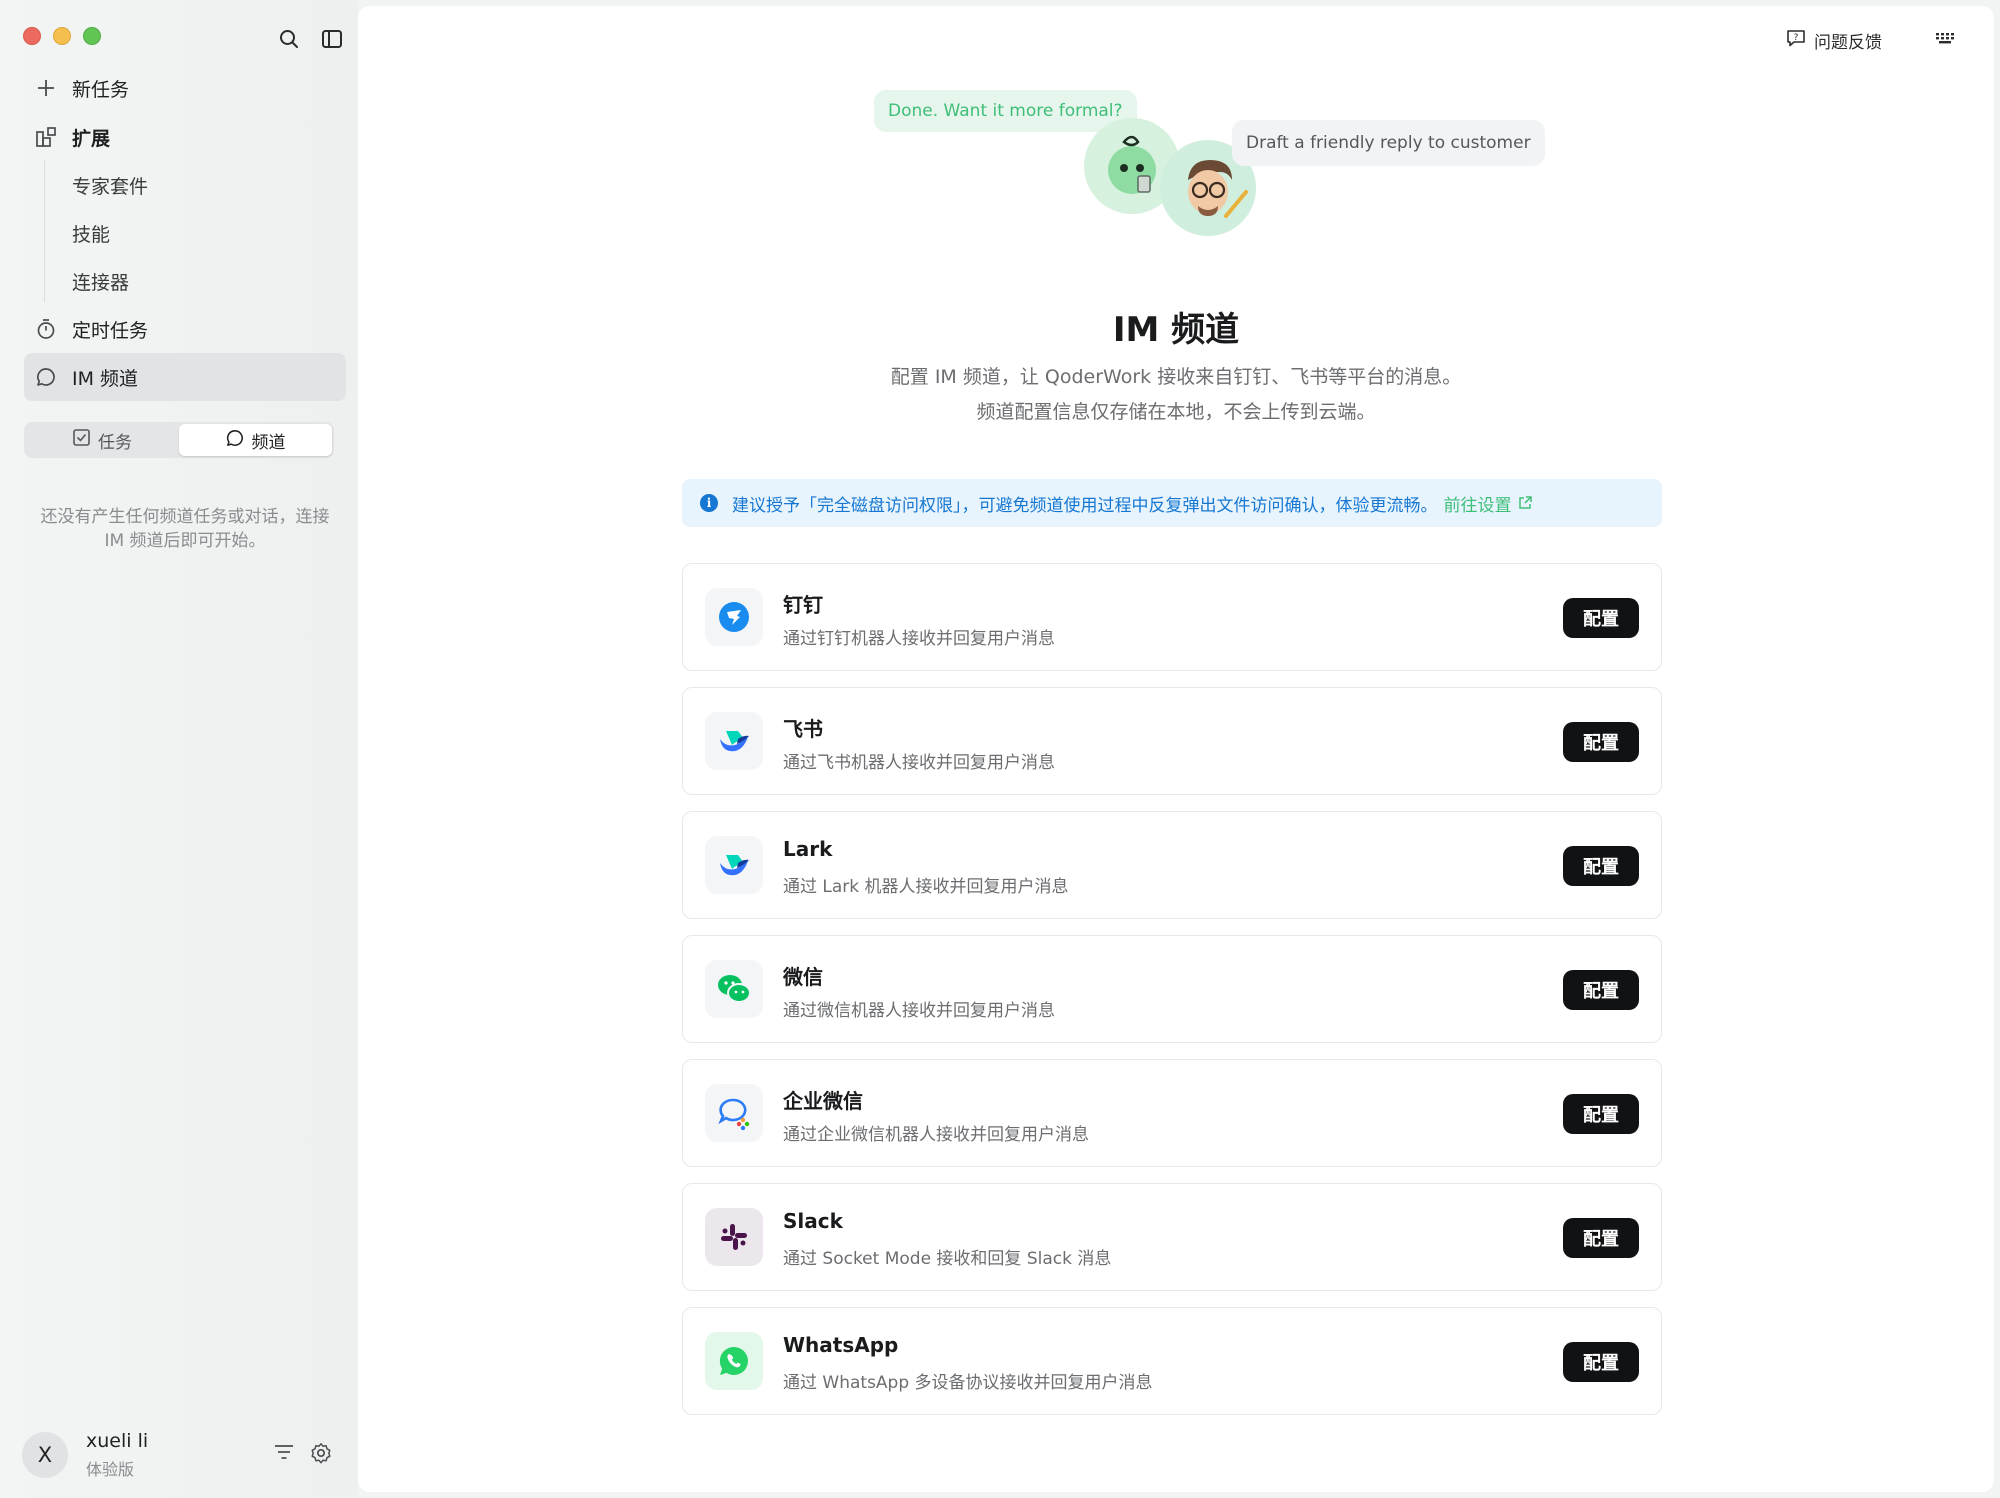  Describe the element at coordinates (1601, 866) in the screenshot. I see `configure-lark-button: 配置` at that location.